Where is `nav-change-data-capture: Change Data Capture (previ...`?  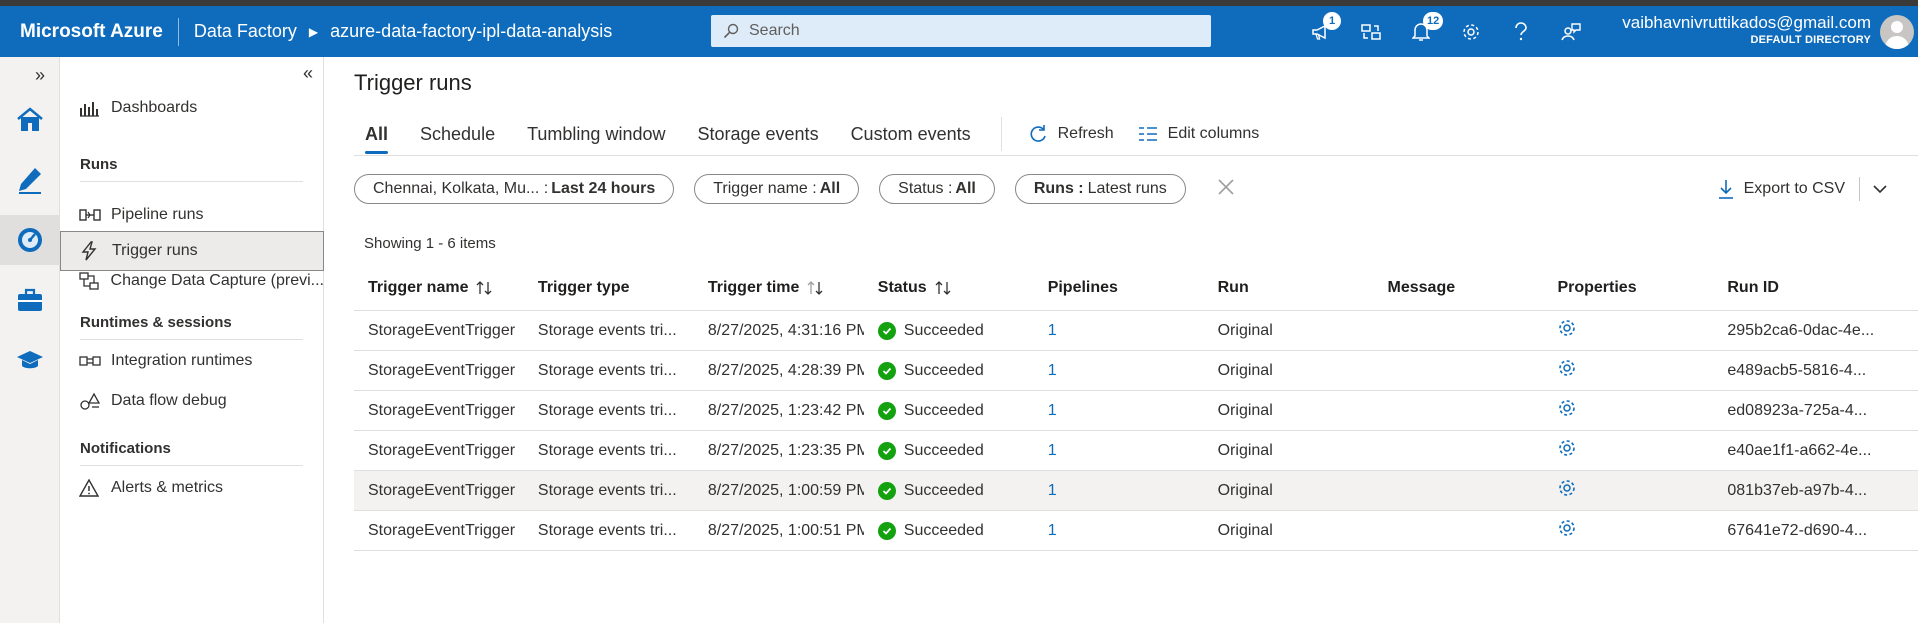
nav-change-data-capture: Change Data Capture (previ... is located at coordinates (192, 281).